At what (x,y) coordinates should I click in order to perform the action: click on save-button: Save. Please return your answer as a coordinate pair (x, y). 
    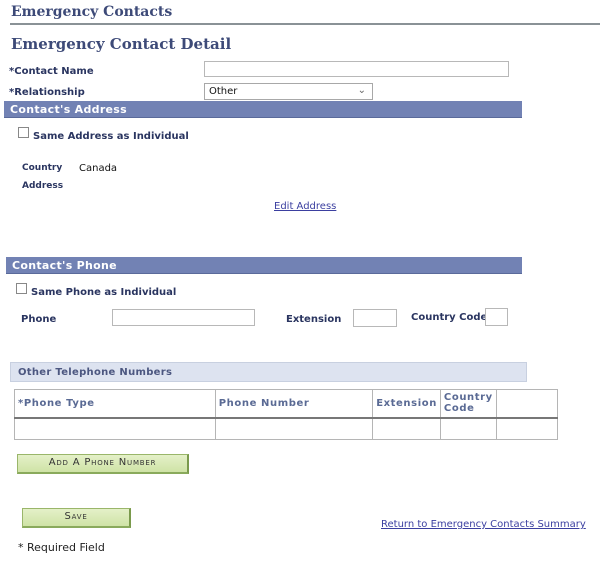
    Looking at the image, I should click on (76, 518).